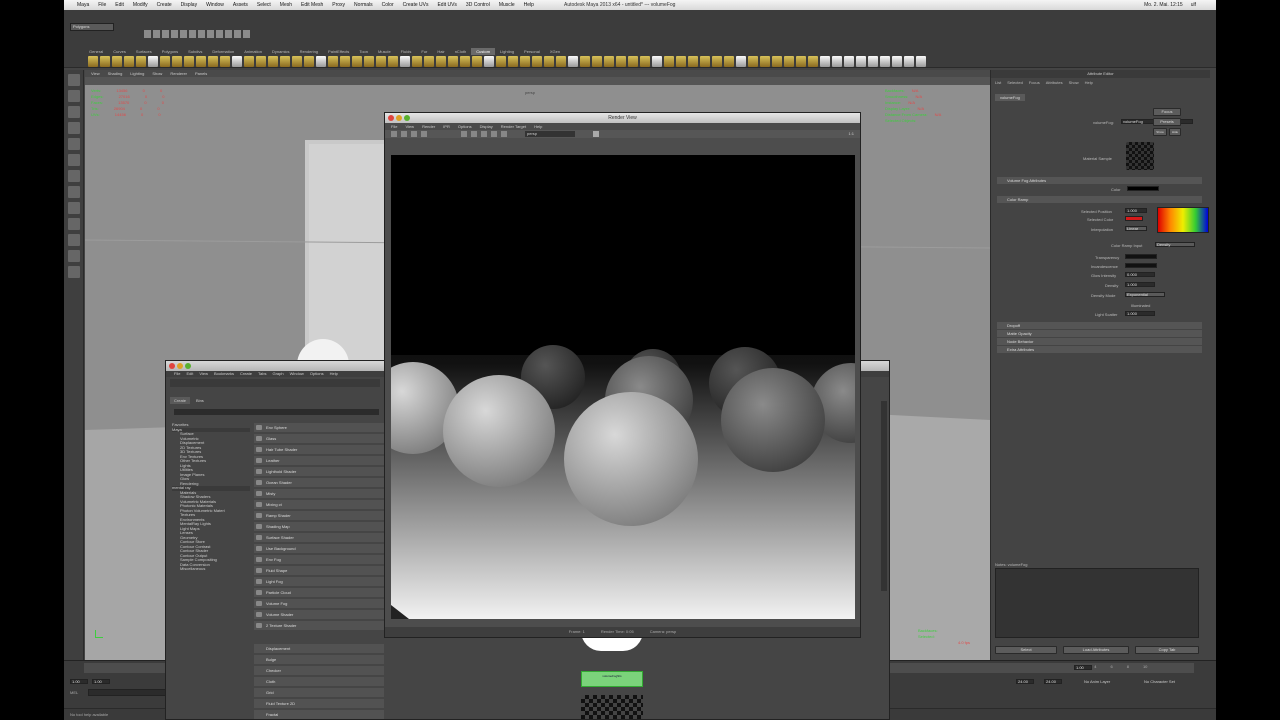 The height and width of the screenshot is (720, 1280). I want to click on hs-create-item: 2 Texture Shader, so click(319, 625).